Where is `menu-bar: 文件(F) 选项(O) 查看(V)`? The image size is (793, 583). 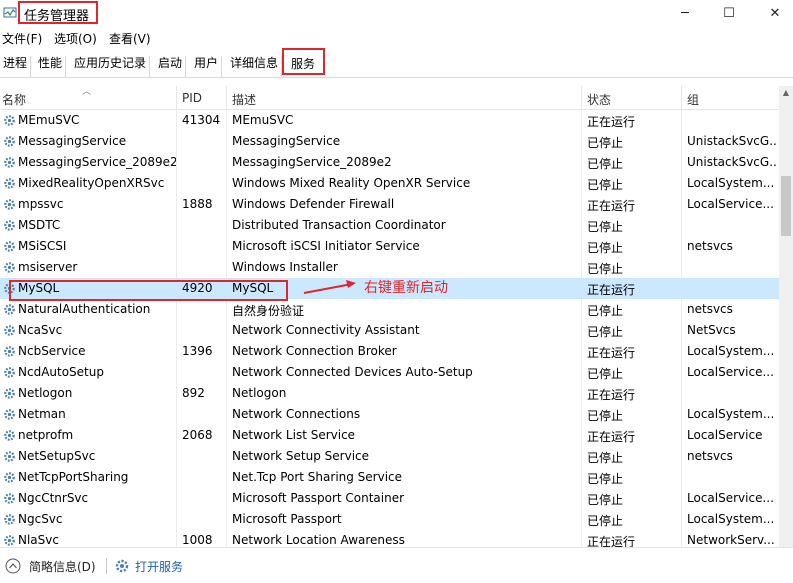 menu-bar: 文件(F) 选项(O) 查看(V) is located at coordinates (396, 38).